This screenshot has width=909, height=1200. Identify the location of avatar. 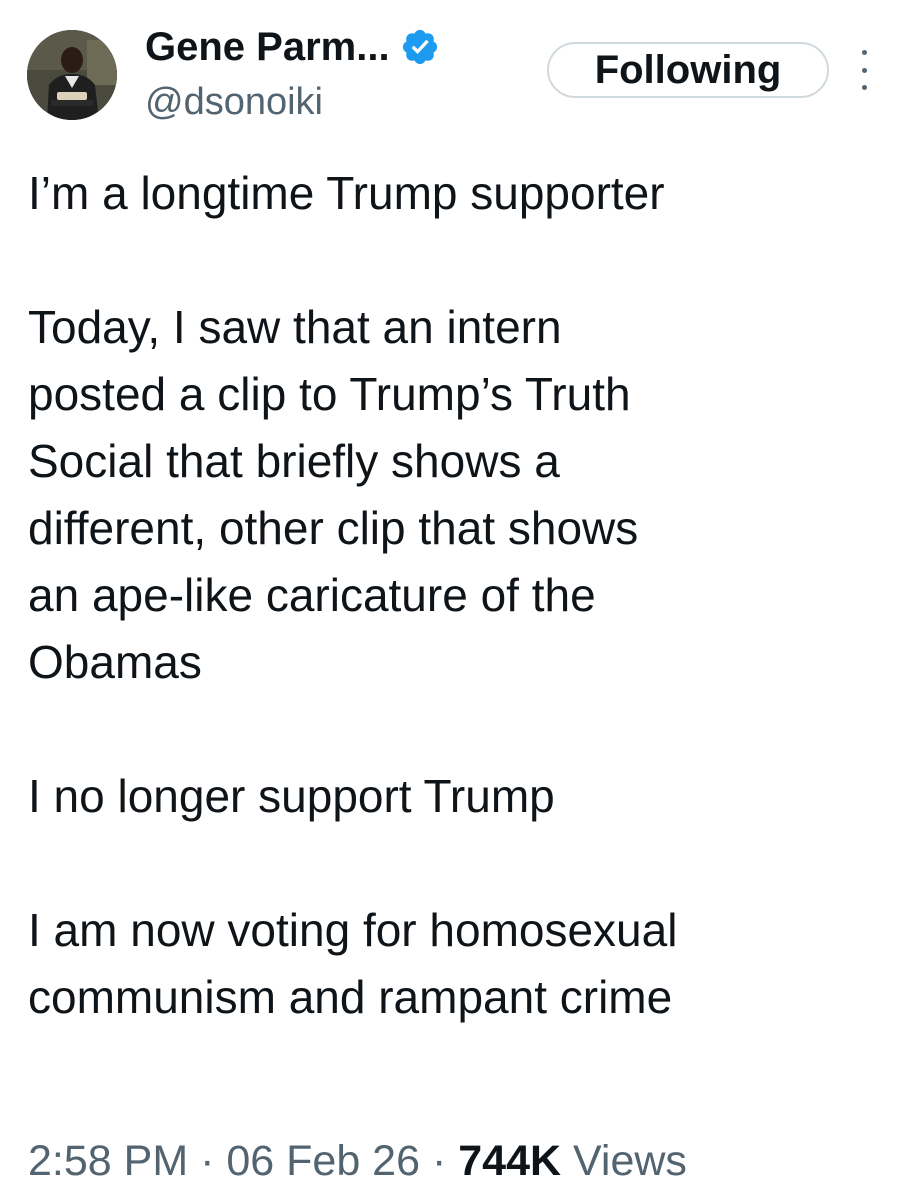
(72, 75).